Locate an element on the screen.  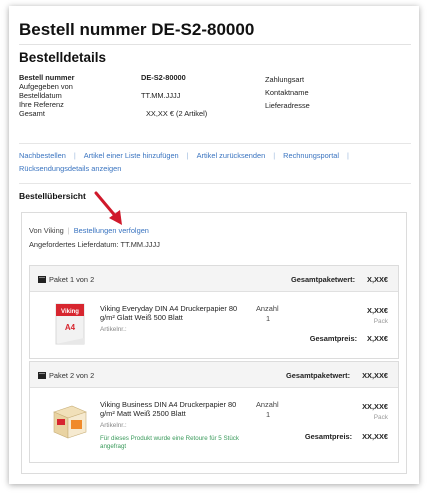
svg-text: A4 is located at coordinates (70, 327).